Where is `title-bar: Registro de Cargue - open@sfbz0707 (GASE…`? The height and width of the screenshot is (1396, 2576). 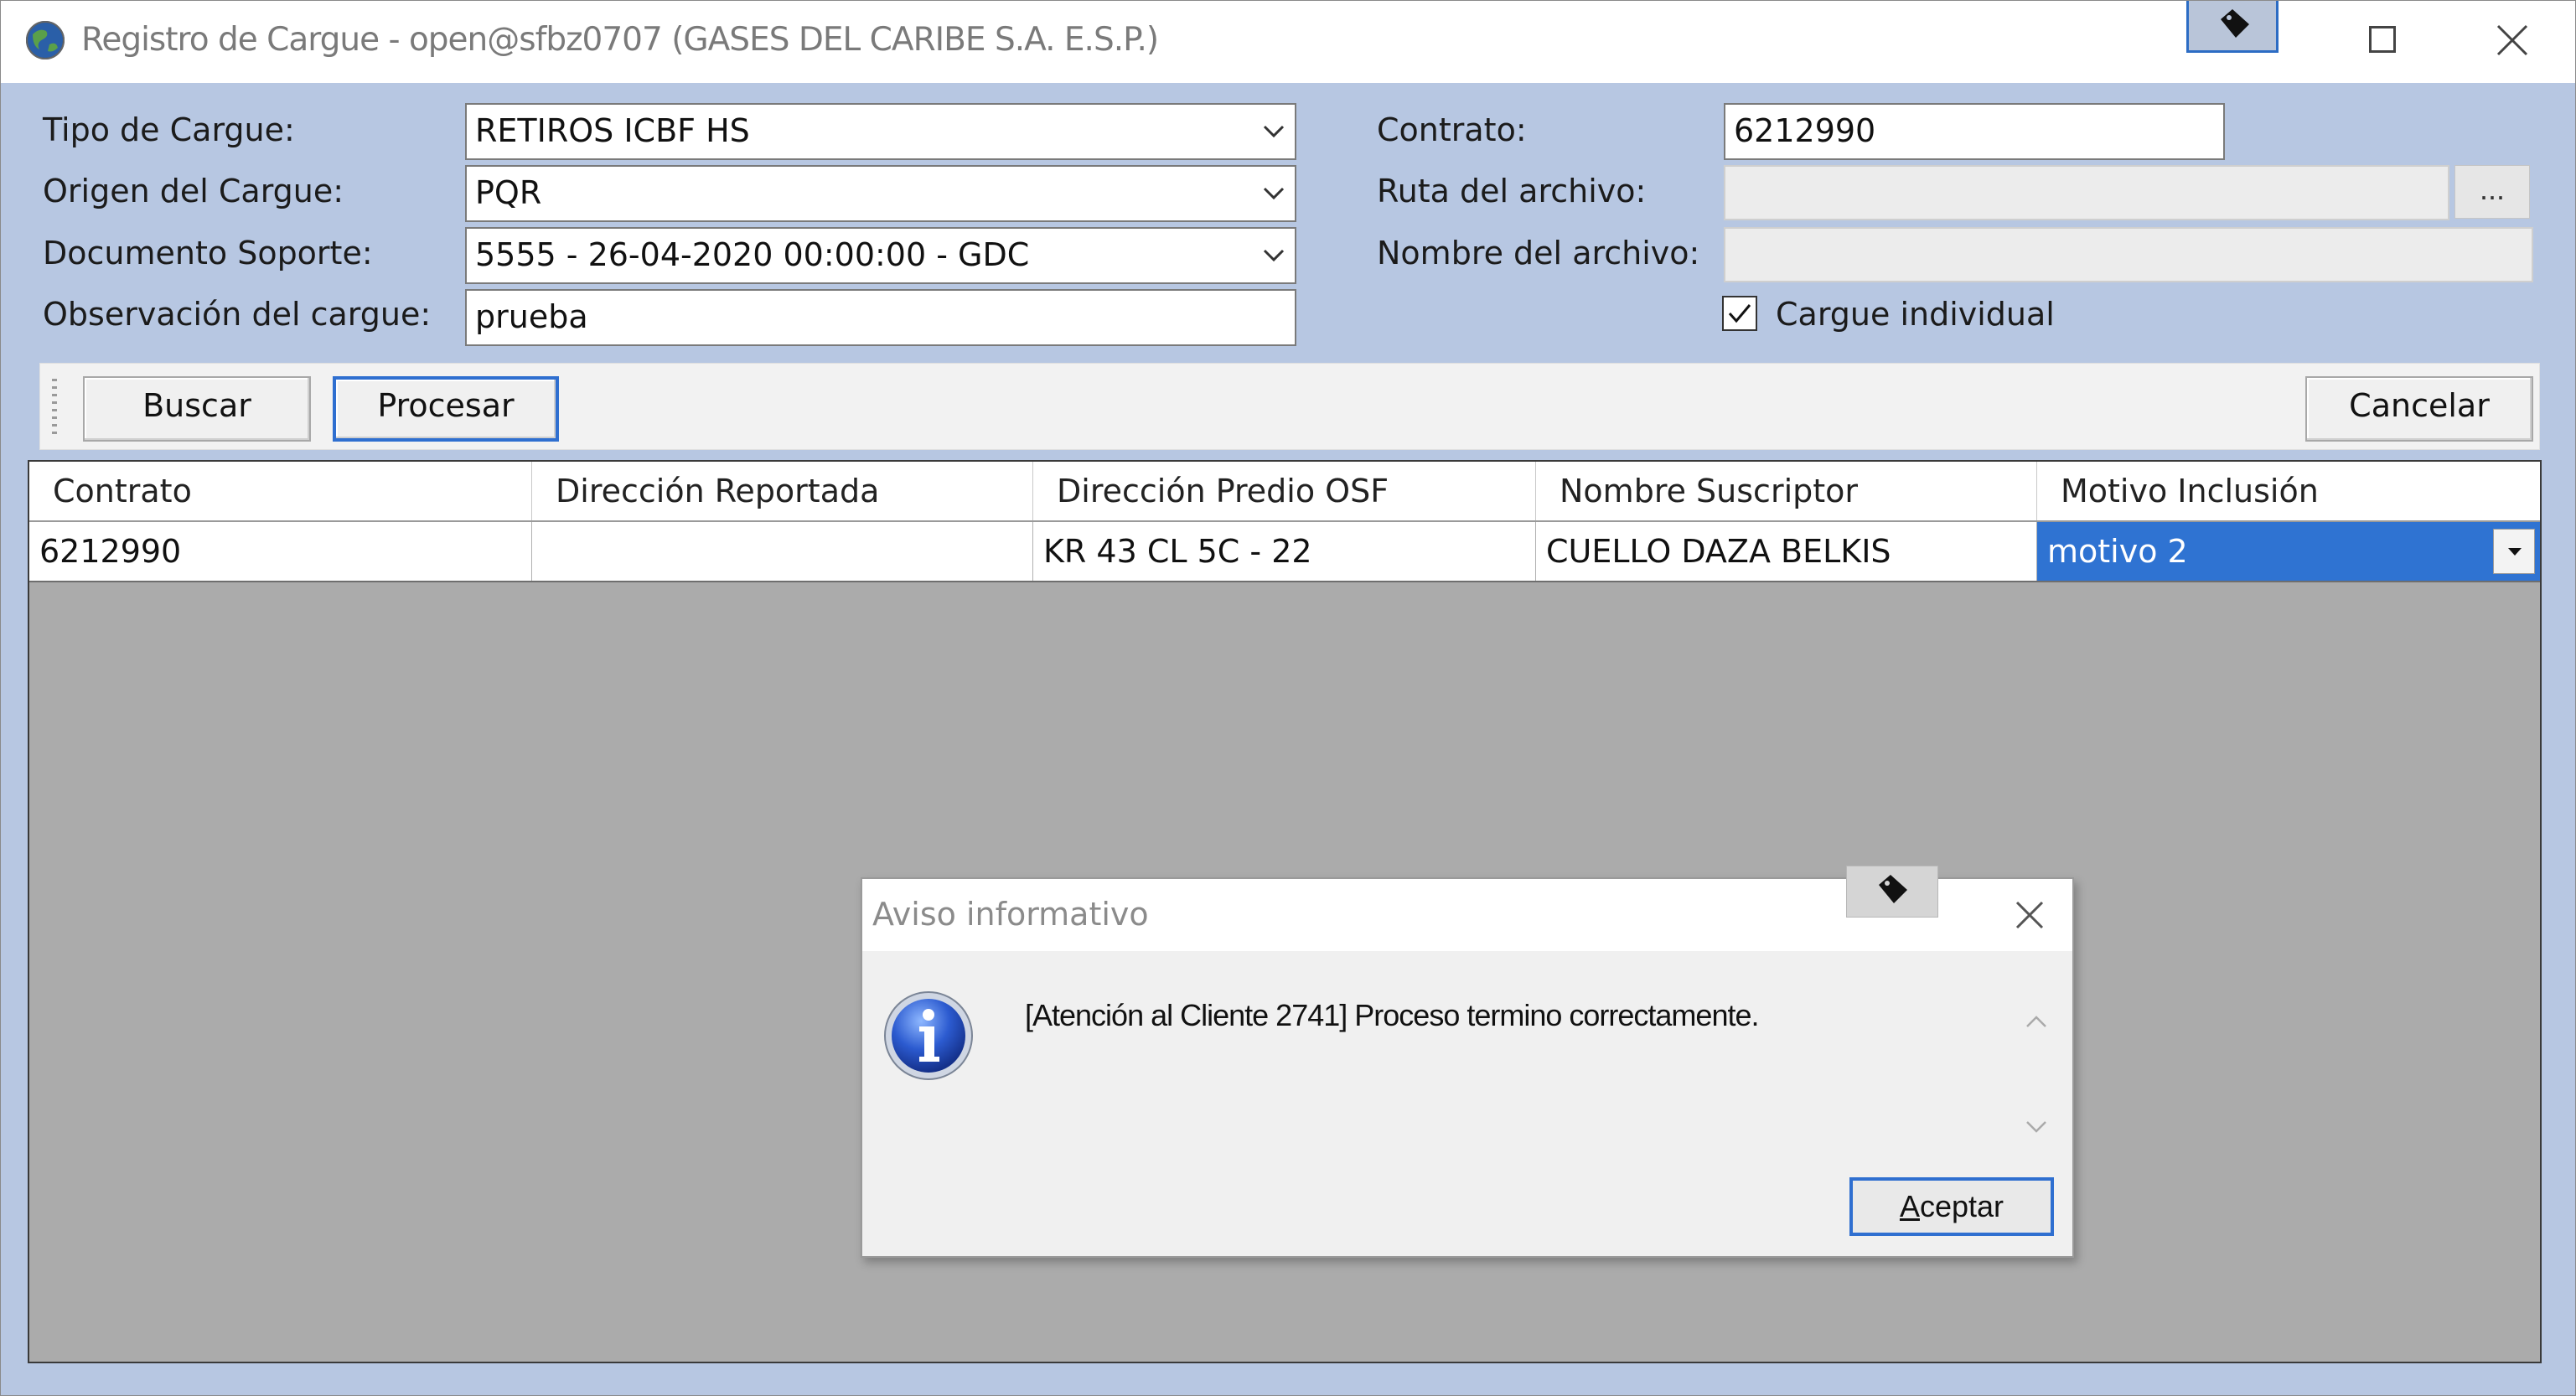 title-bar: Registro de Cargue - open@sfbz0707 (GASE… is located at coordinates (1288, 42).